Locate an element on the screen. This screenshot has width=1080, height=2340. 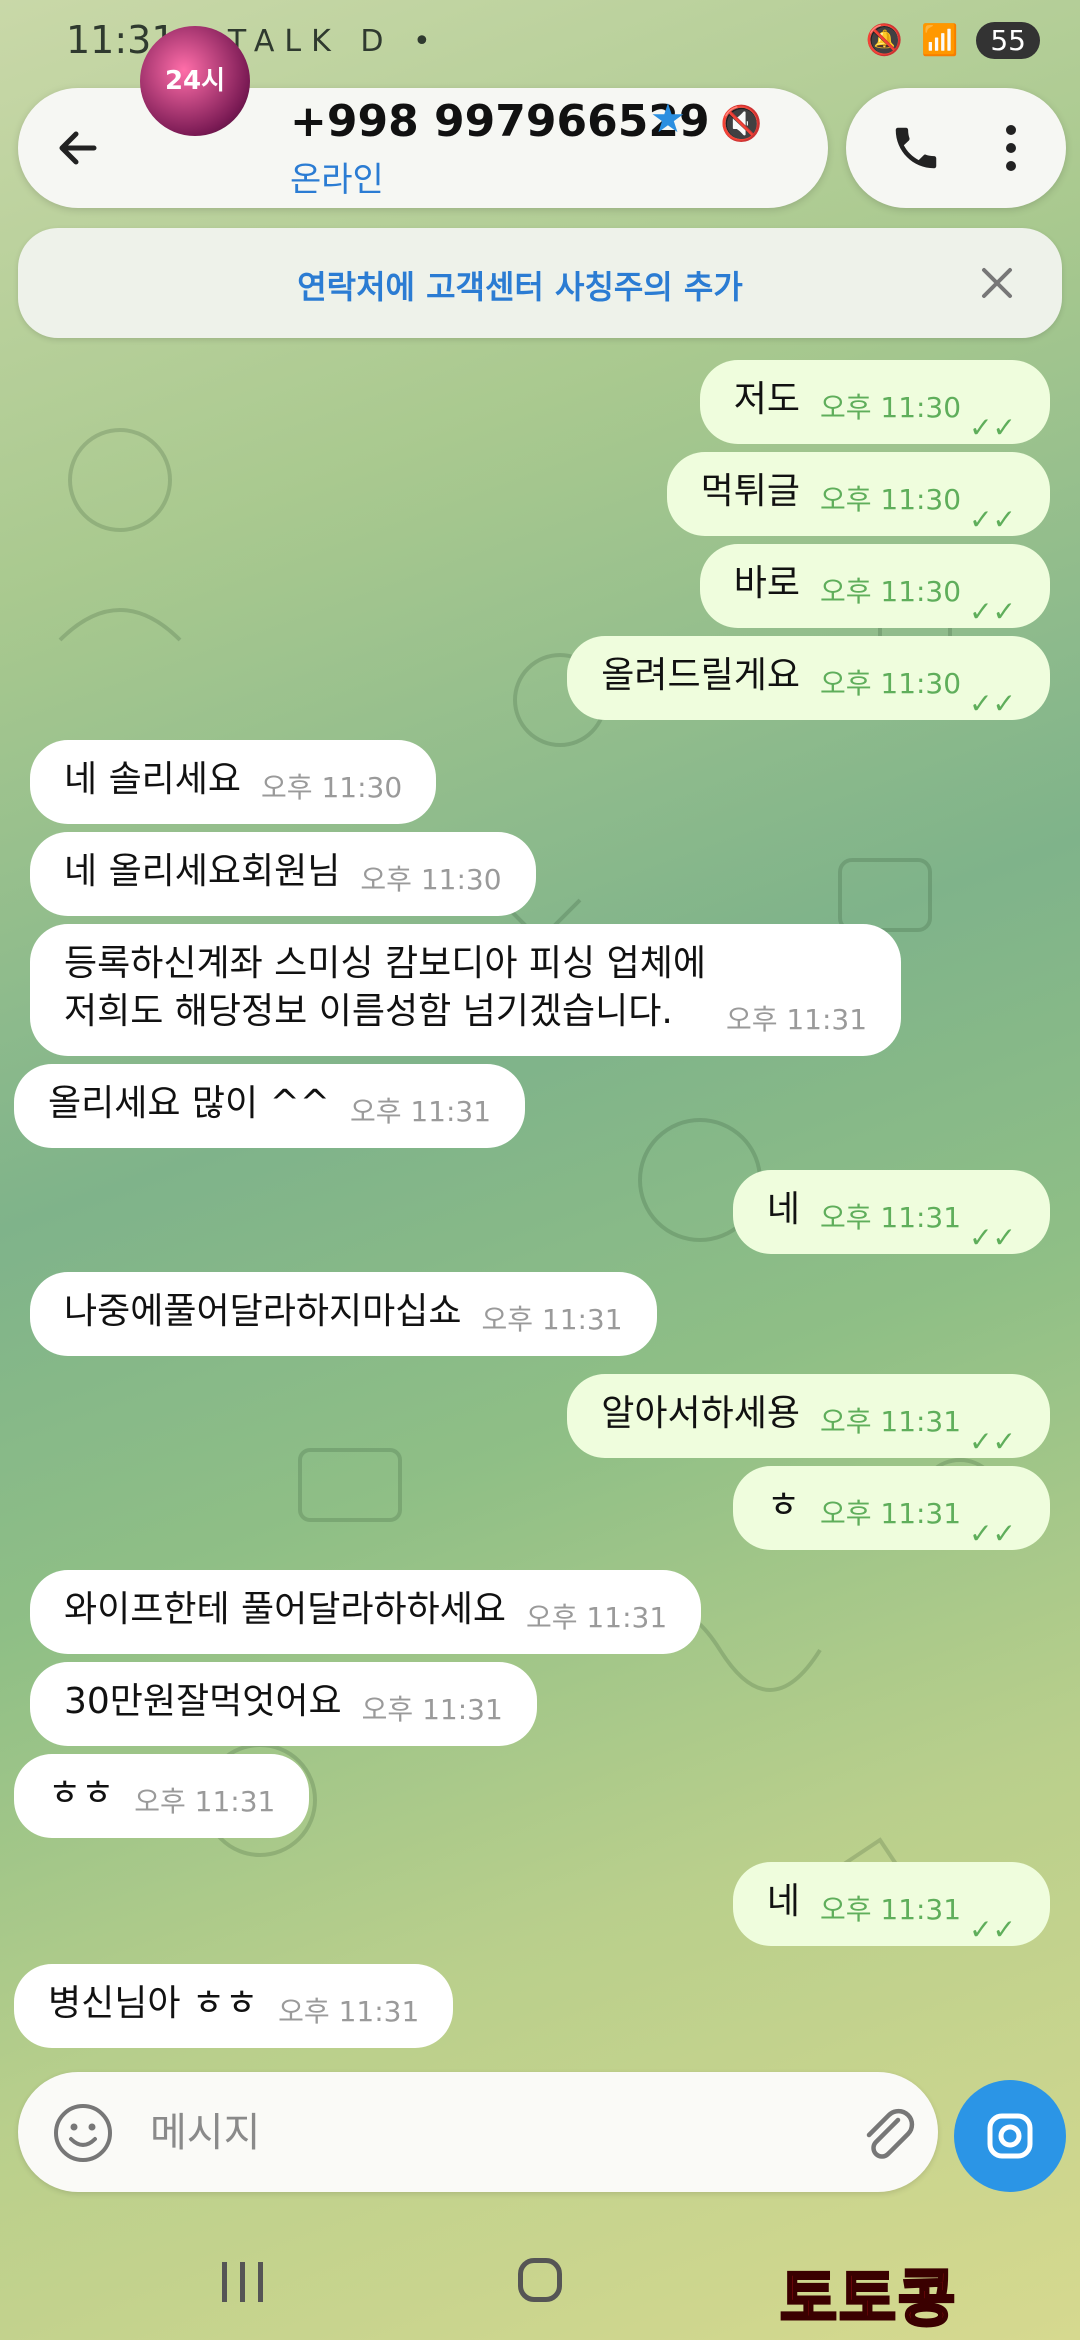
message-text: ㅎㅎ is located at coordinates (81, 1793).